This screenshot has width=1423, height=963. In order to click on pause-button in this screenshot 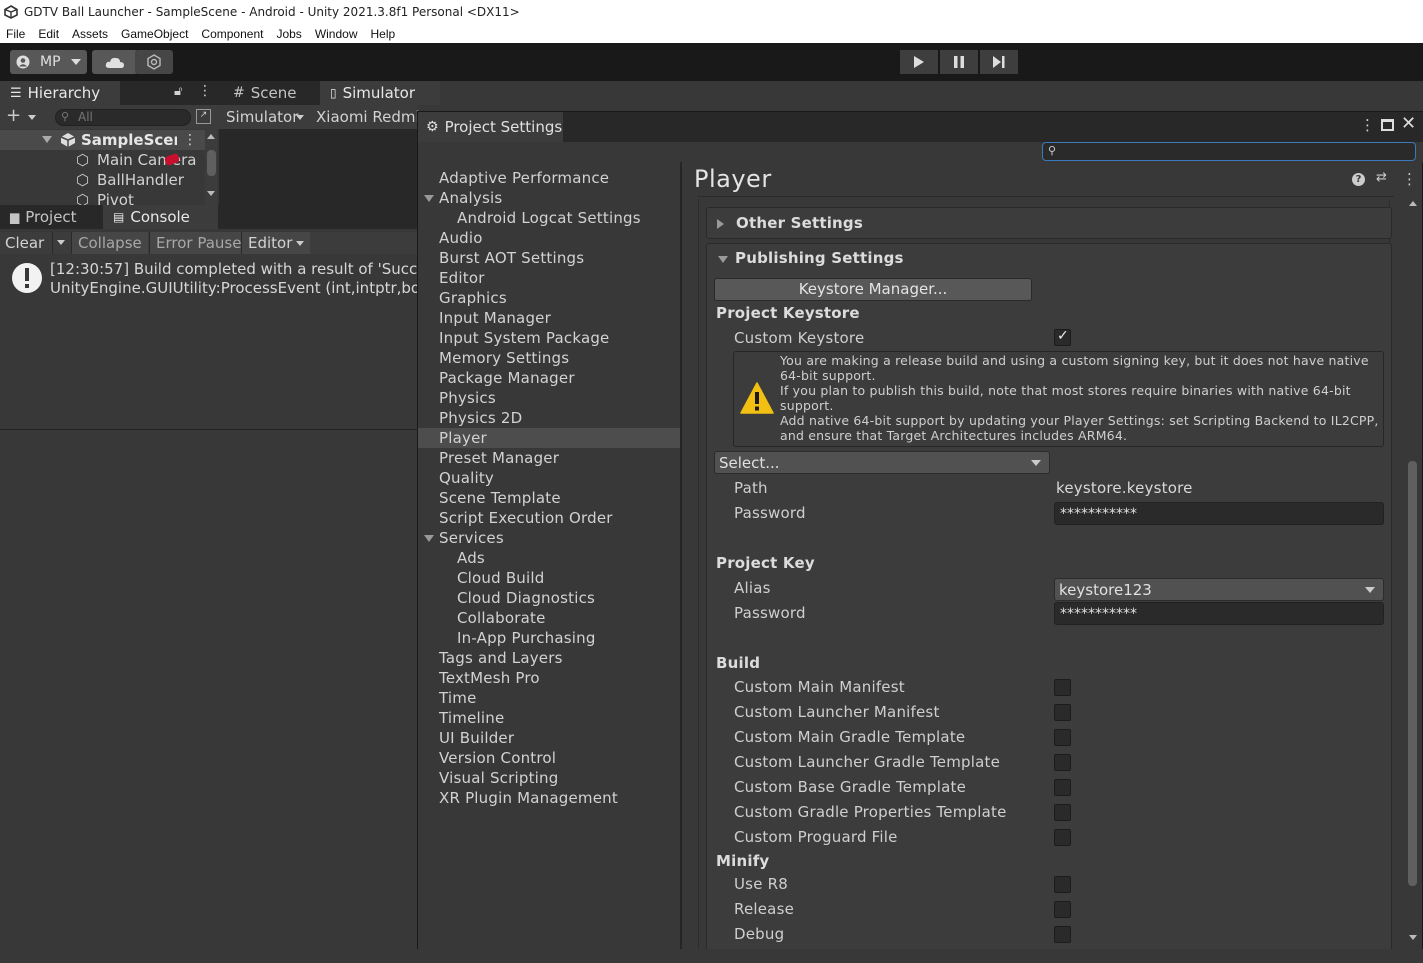, I will do `click(959, 62)`.